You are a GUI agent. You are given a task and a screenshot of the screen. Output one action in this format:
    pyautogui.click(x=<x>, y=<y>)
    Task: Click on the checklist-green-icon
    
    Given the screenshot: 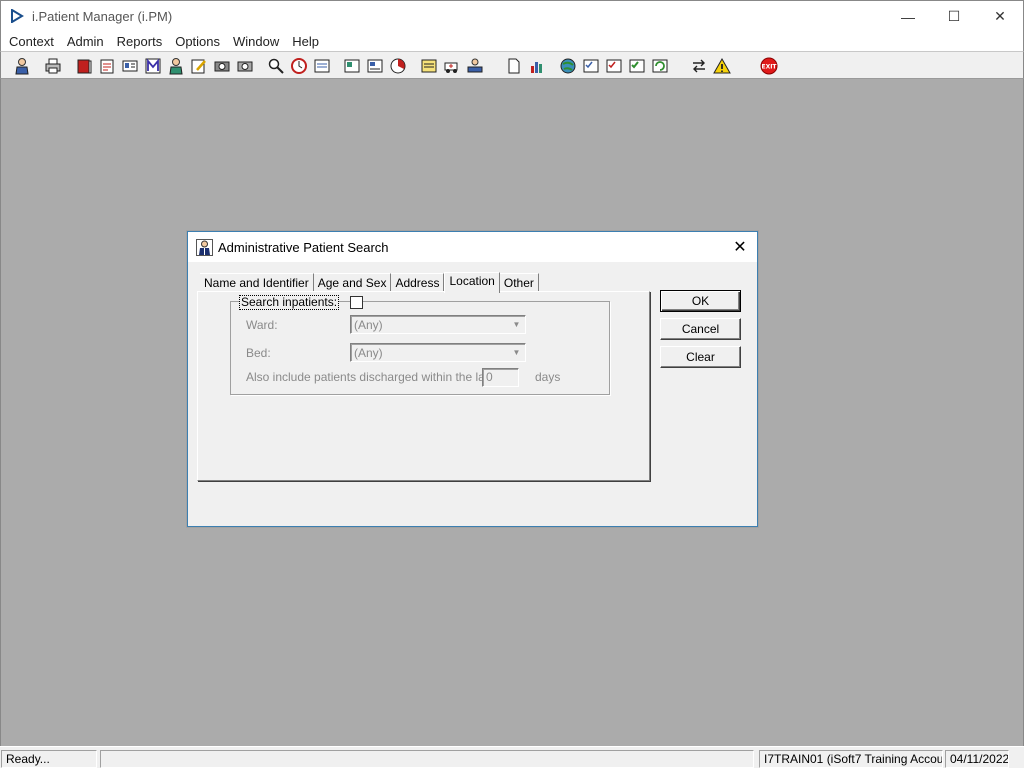 What is the action you would take?
    pyautogui.click(x=636, y=65)
    